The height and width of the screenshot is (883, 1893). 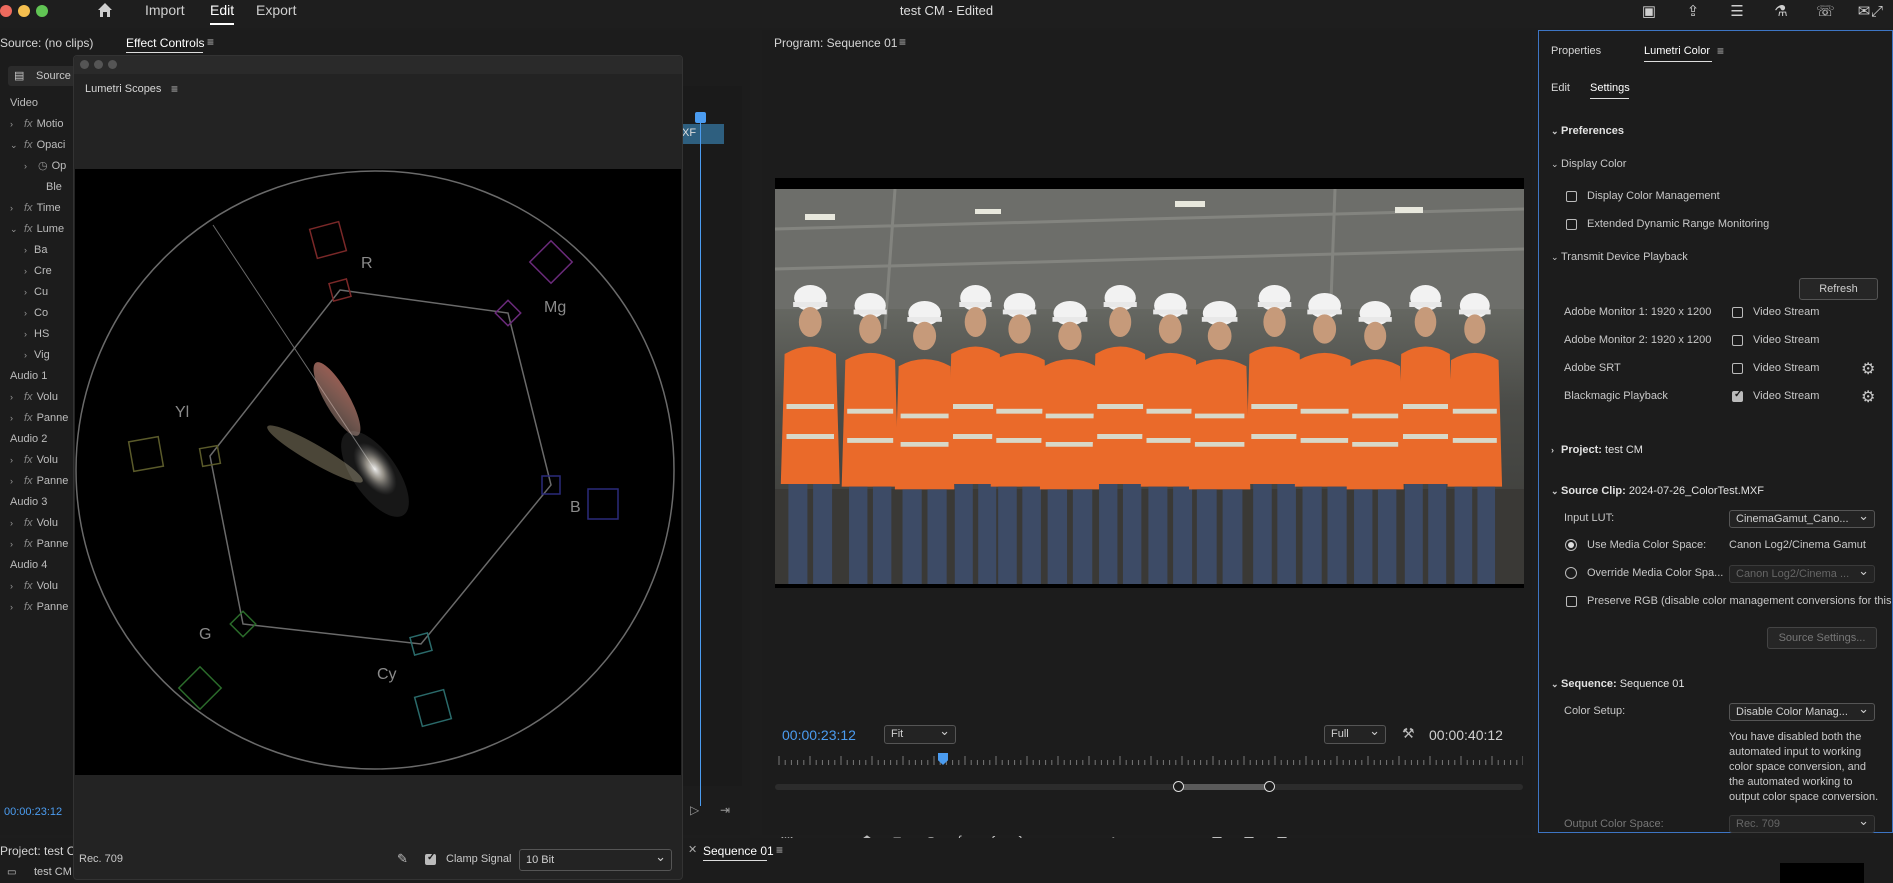 What do you see at coordinates (700, 117) in the screenshot?
I see `ec-playhead-handle` at bounding box center [700, 117].